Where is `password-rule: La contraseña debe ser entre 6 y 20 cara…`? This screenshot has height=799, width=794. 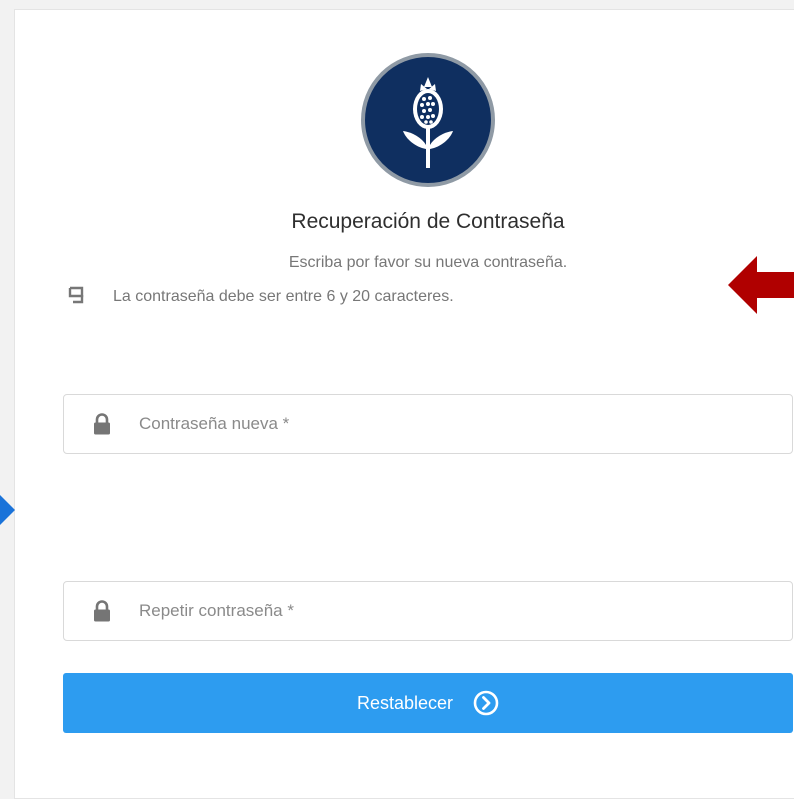 password-rule: La contraseña debe ser entre 6 y 20 cara… is located at coordinates (260, 297).